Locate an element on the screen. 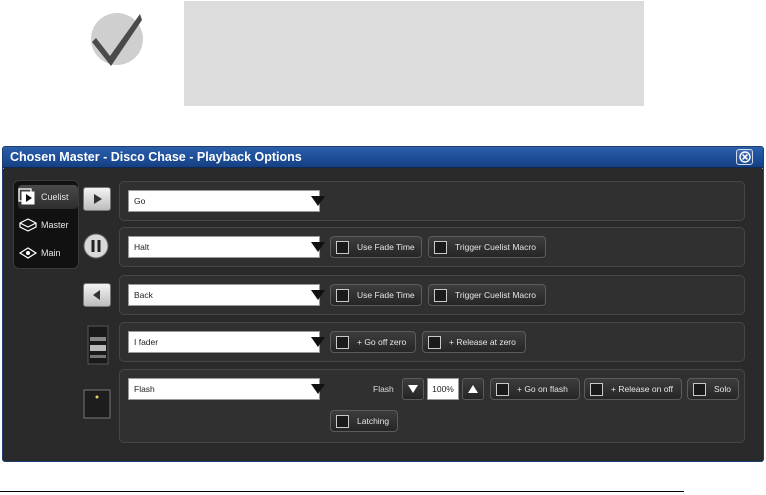 This screenshot has height=495, width=766. go-dropdown-arrow is located at coordinates (318, 201).